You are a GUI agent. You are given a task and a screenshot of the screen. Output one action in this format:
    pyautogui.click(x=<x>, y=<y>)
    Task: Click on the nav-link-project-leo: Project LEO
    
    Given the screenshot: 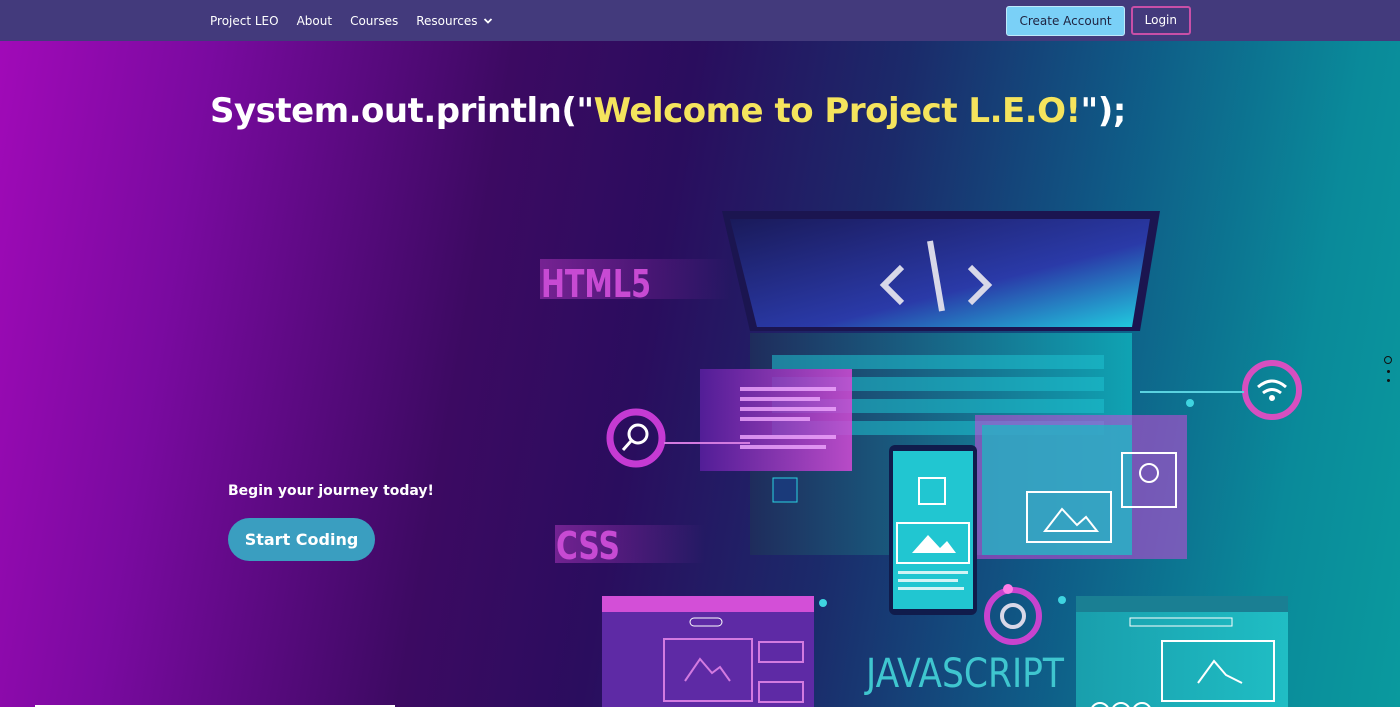 What is the action you would take?
    pyautogui.click(x=244, y=21)
    